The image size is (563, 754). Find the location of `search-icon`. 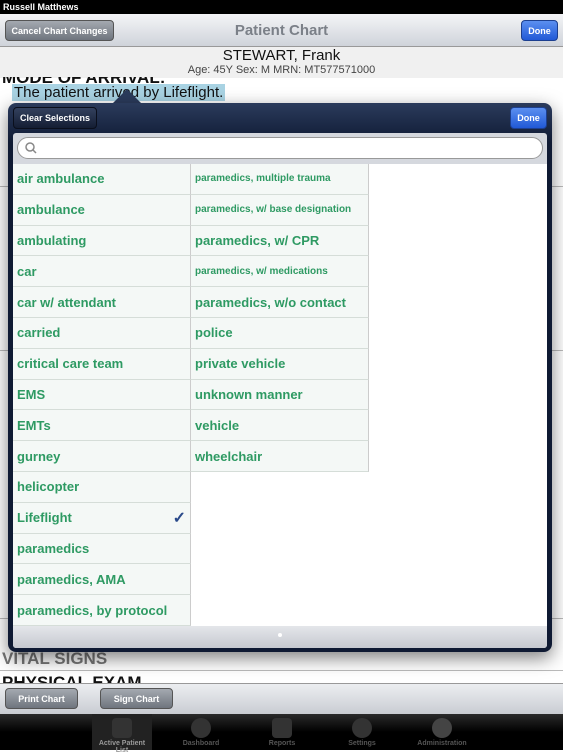

search-icon is located at coordinates (31, 148).